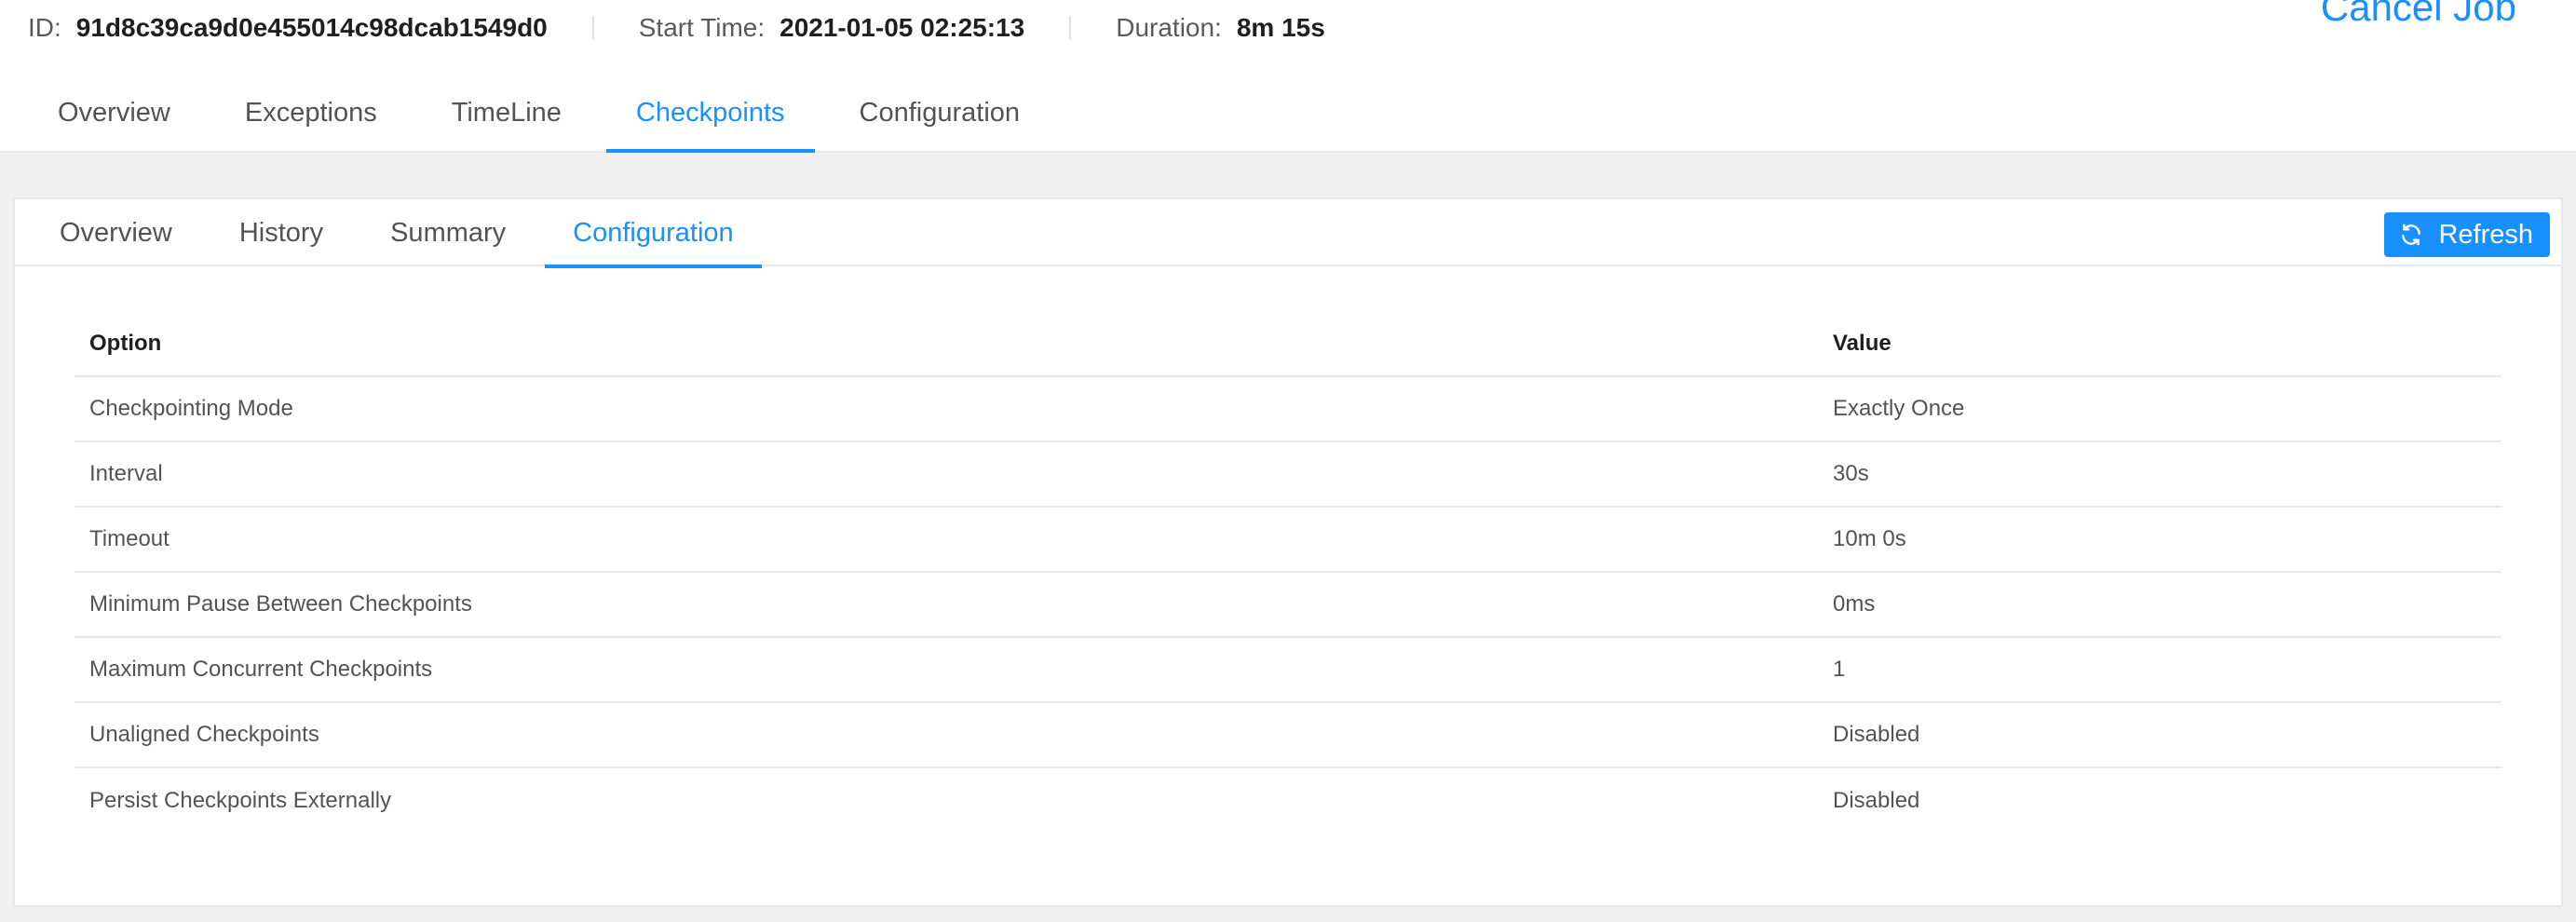 The width and height of the screenshot is (2576, 922). What do you see at coordinates (2159, 344) in the screenshot?
I see `value-column-header: Value` at bounding box center [2159, 344].